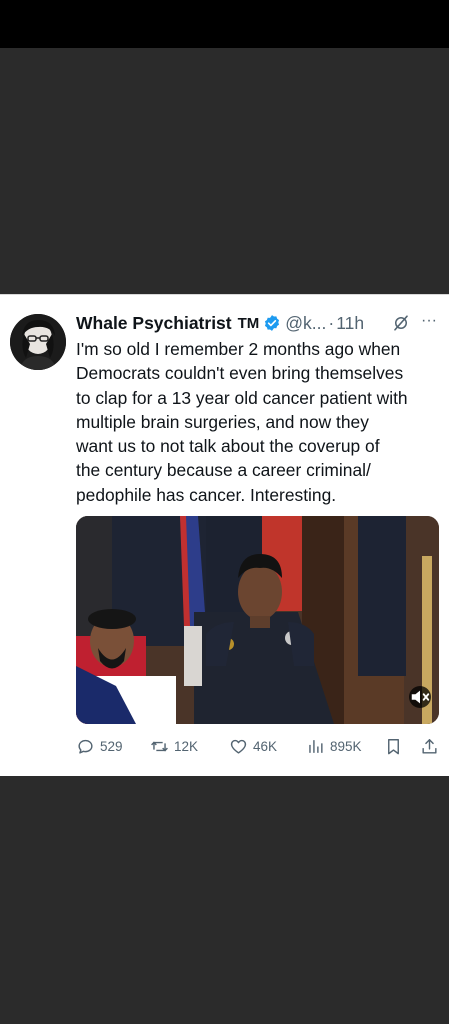 This screenshot has width=449, height=1024. What do you see at coordinates (238, 746) in the screenshot?
I see `heart-icon` at bounding box center [238, 746].